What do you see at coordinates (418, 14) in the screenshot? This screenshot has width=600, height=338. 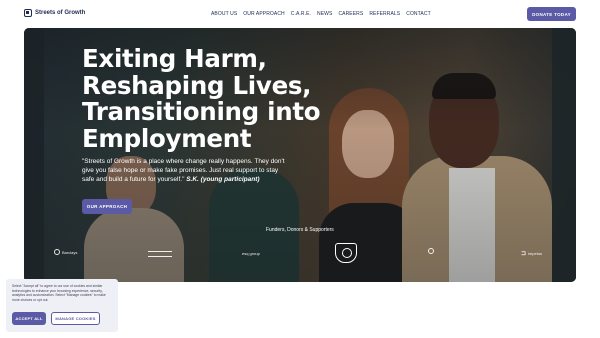 I see `nav-contact: CONTACT` at bounding box center [418, 14].